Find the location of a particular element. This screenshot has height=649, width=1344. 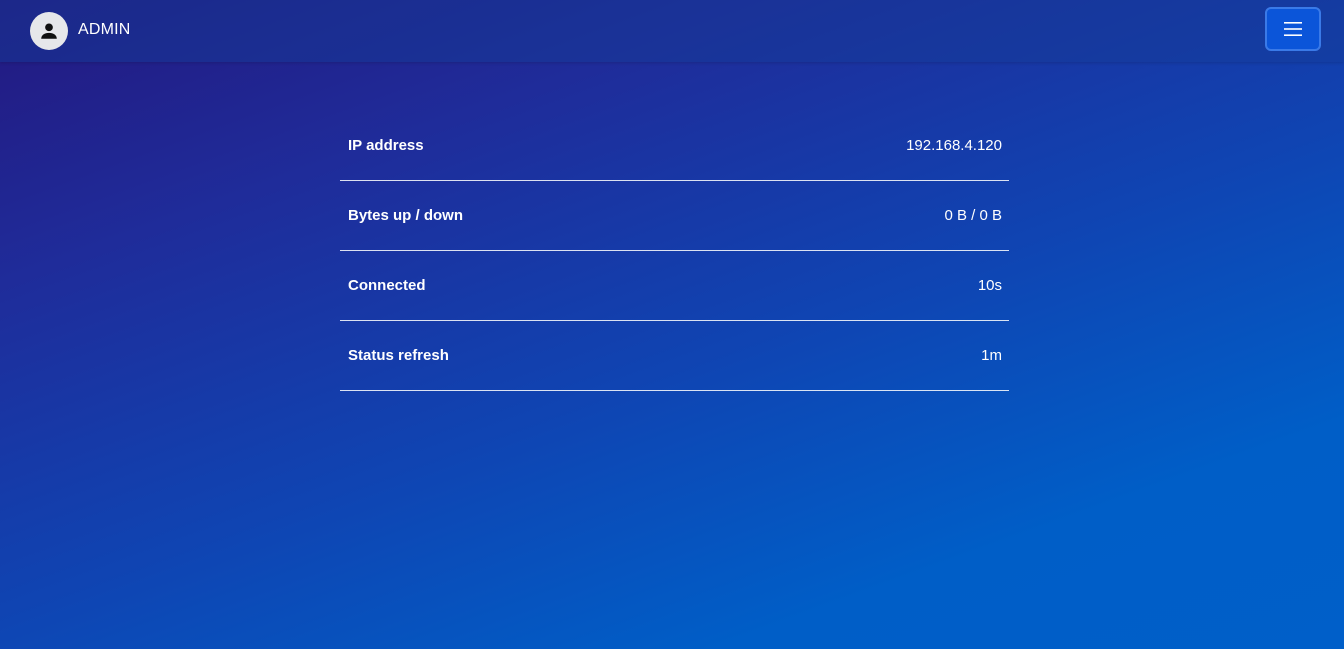

status-value: 192.168.4.120 is located at coordinates (954, 145).